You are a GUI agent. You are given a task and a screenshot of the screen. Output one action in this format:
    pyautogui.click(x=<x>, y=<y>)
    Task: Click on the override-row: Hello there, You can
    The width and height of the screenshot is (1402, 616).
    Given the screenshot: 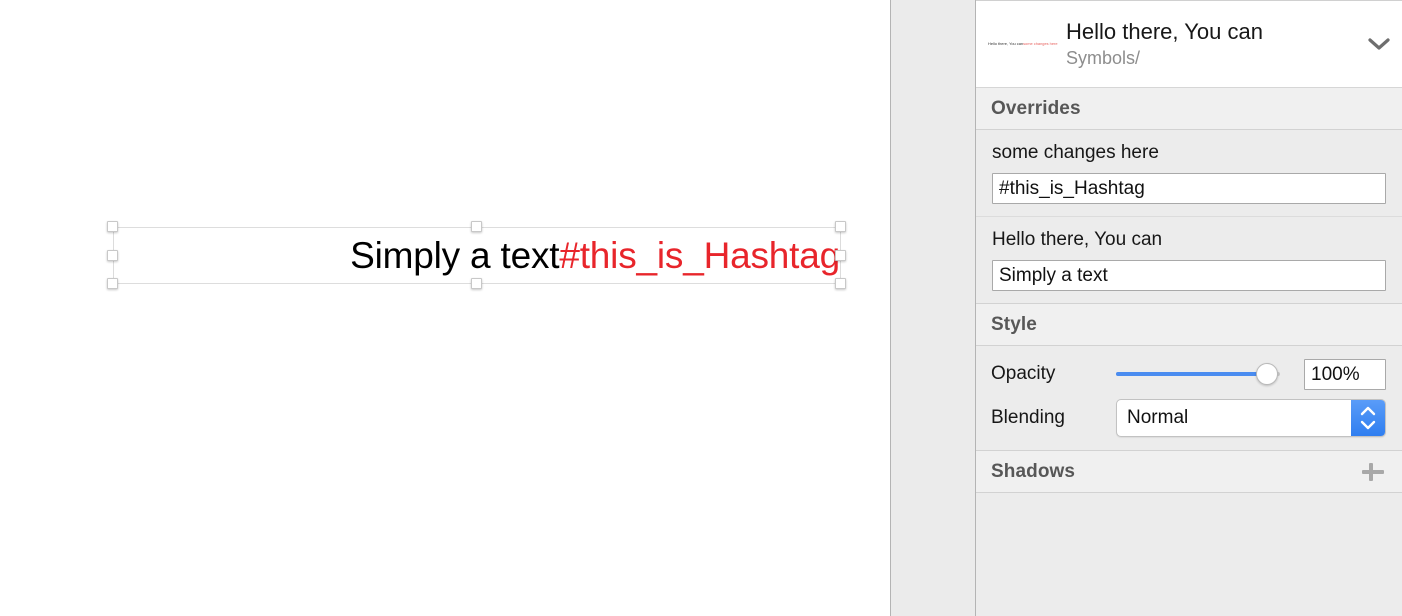 What is the action you would take?
    pyautogui.click(x=1189, y=259)
    